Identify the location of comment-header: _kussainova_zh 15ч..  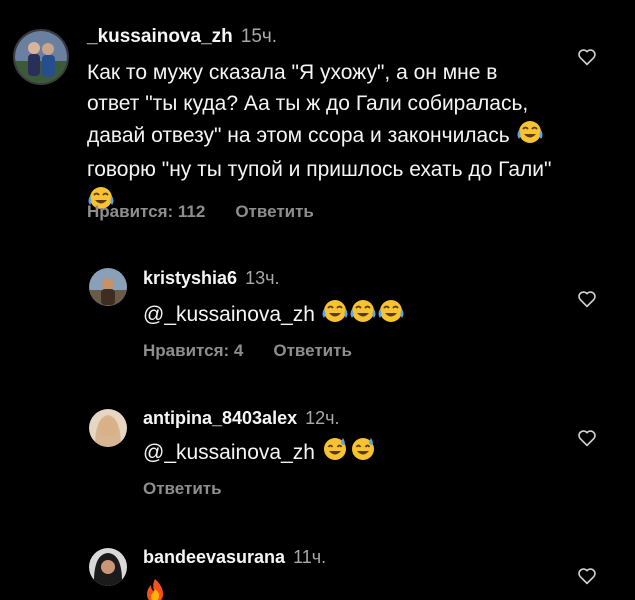
(182, 37).